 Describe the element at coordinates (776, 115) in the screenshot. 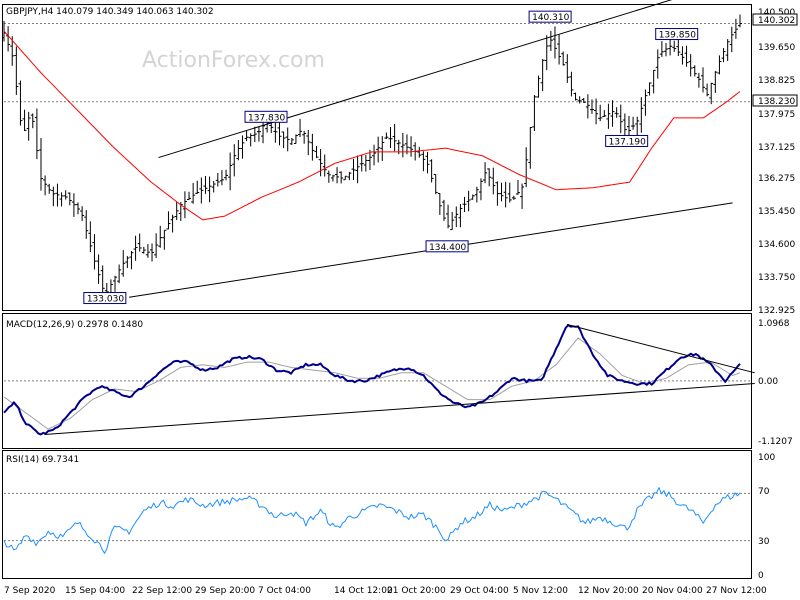

I see `price-y-tick: 137.975` at that location.